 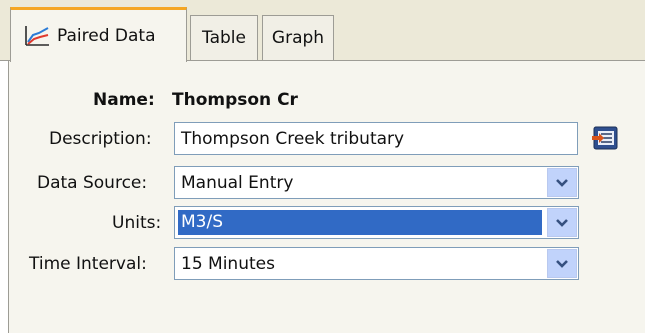 I want to click on time-interval-dropdown: 15 Minutes, so click(x=376, y=263).